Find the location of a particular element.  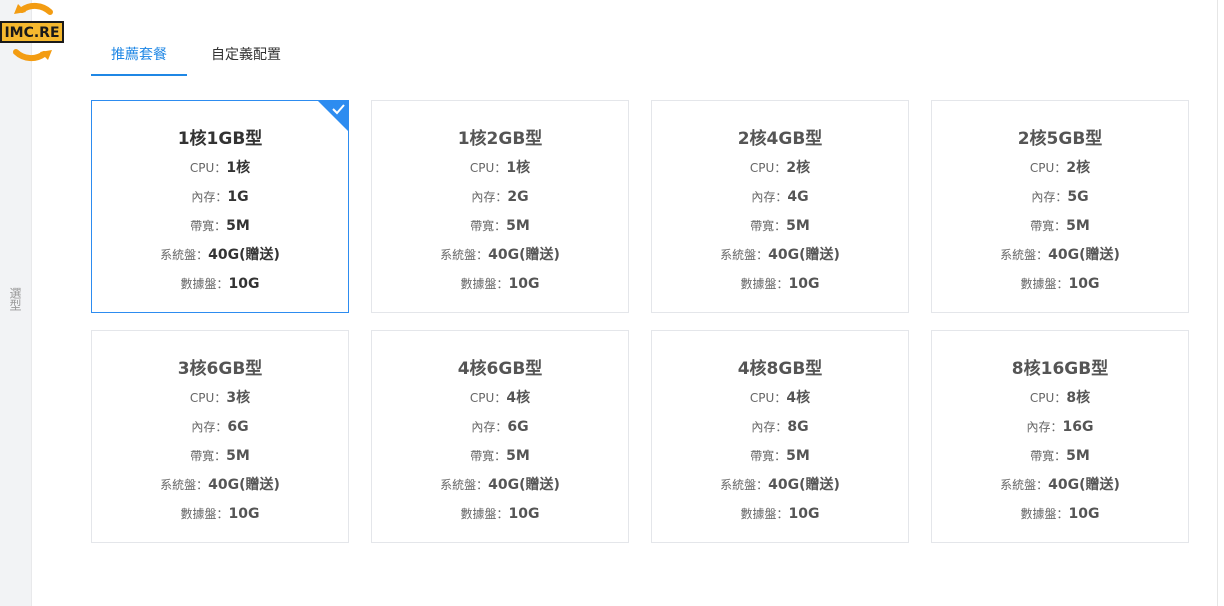

spec-row-memory: 內存：2G is located at coordinates (500, 196).